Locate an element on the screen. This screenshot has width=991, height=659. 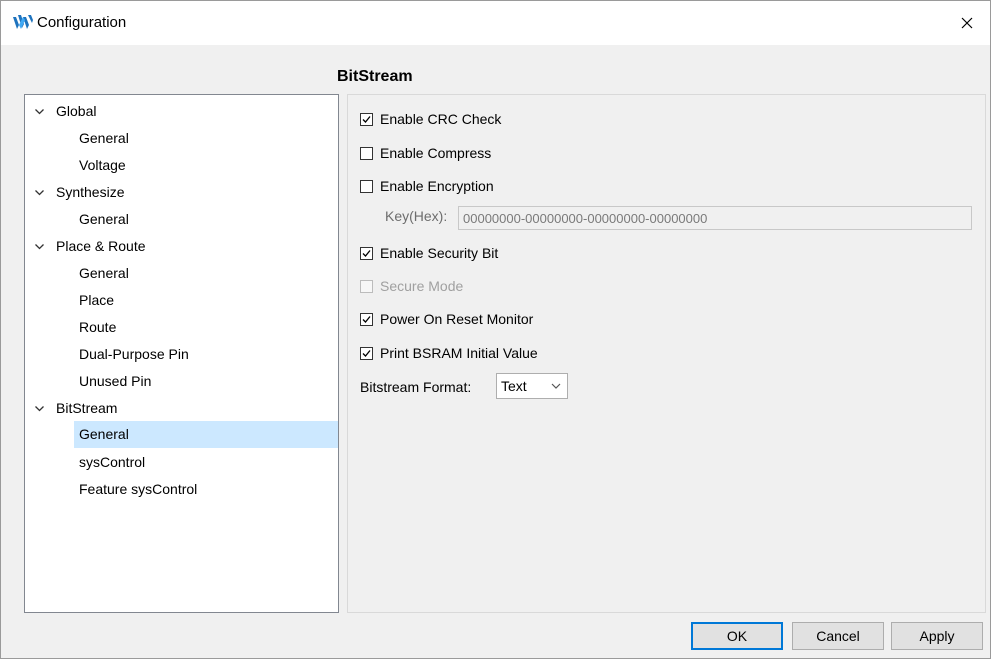
enable-encryption-checkbox is located at coordinates (366, 186).